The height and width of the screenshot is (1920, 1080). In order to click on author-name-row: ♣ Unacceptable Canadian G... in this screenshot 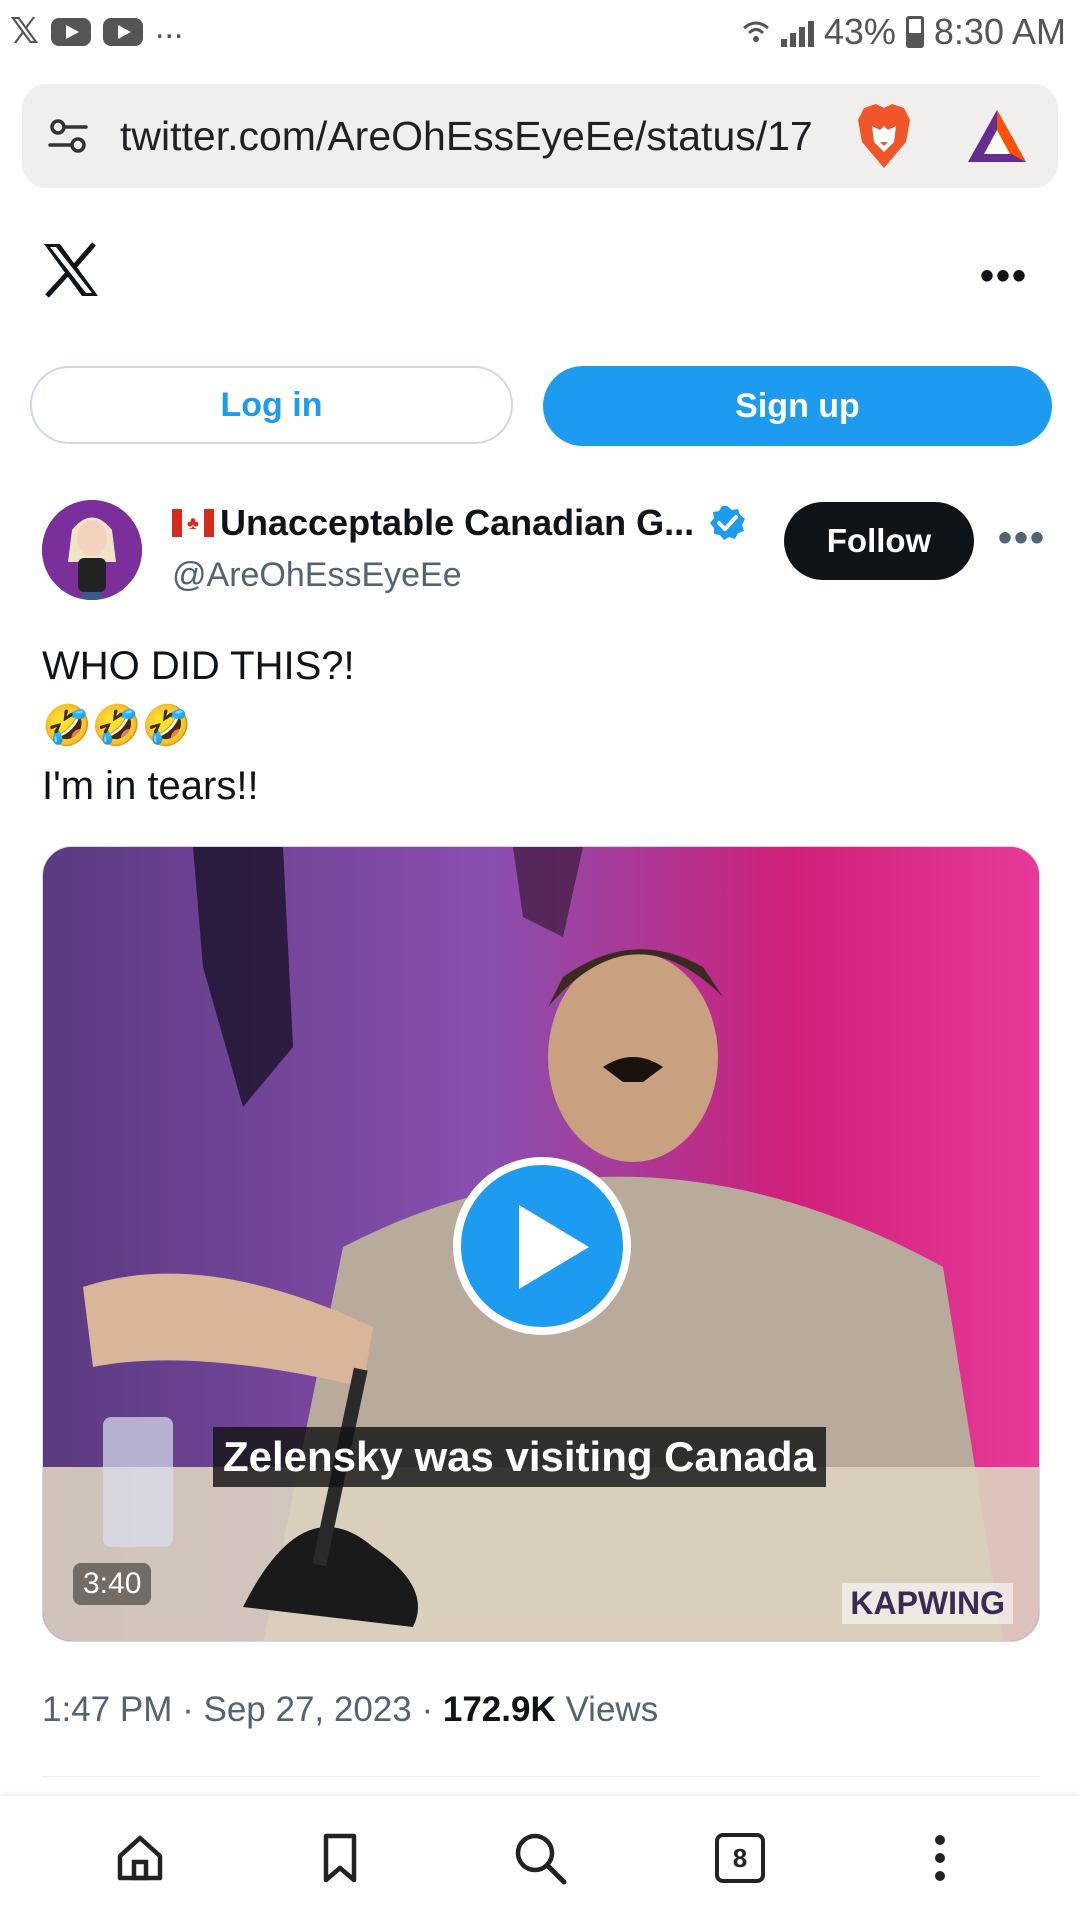, I will do `click(459, 523)`.